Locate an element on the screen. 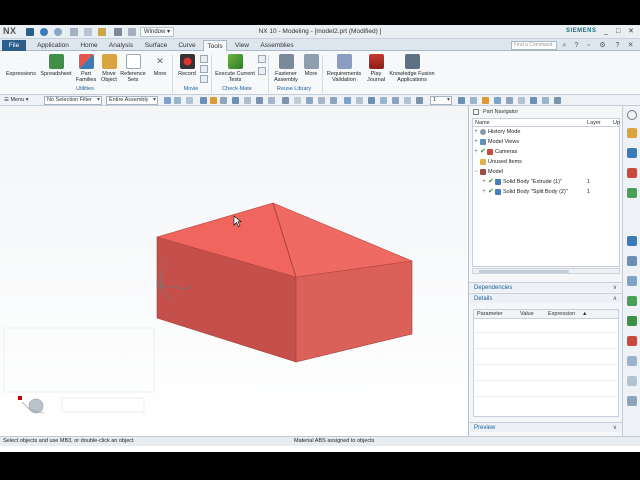 The width and height of the screenshot is (640, 480). sort-up-icon: ▲ is located at coordinates (584, 314).